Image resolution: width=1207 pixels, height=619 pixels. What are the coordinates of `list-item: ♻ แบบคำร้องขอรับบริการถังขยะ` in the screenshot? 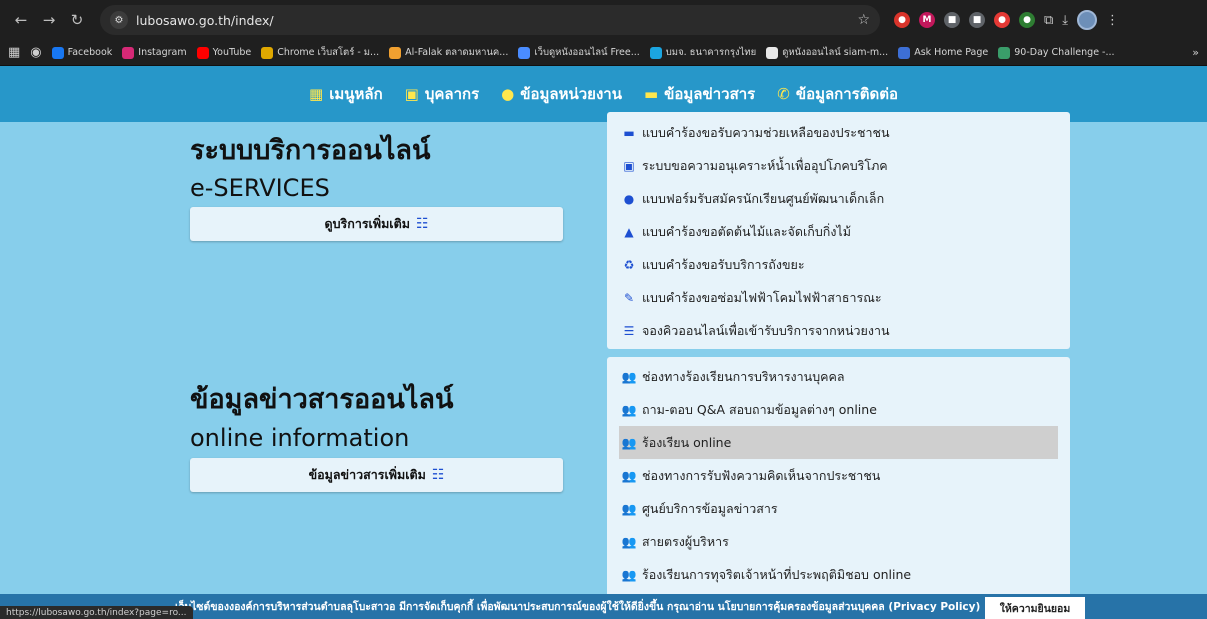 It's located at (838, 264).